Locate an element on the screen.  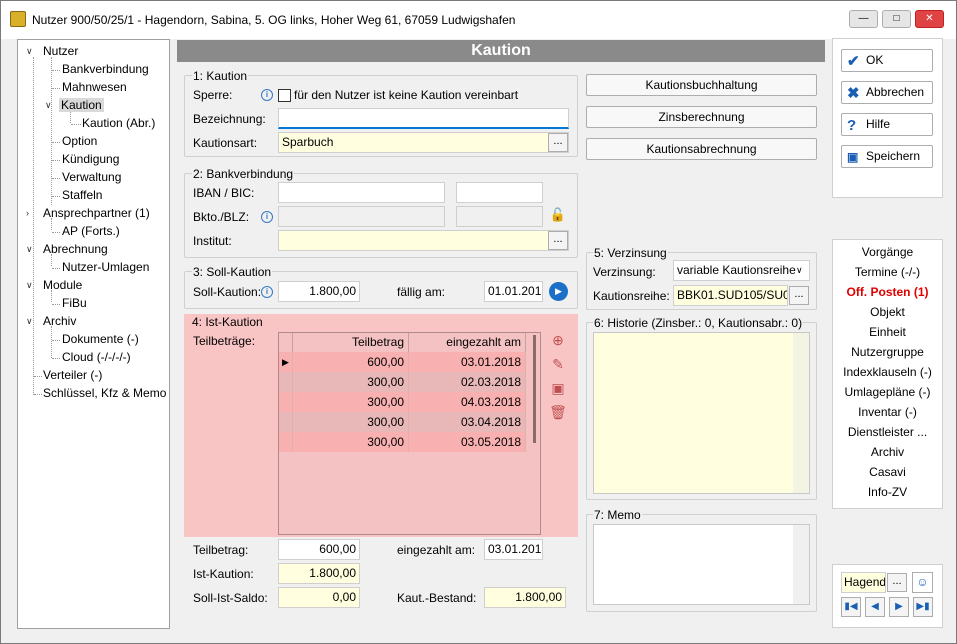
nav-einheit: Einheit is located at coordinates (887, 332).